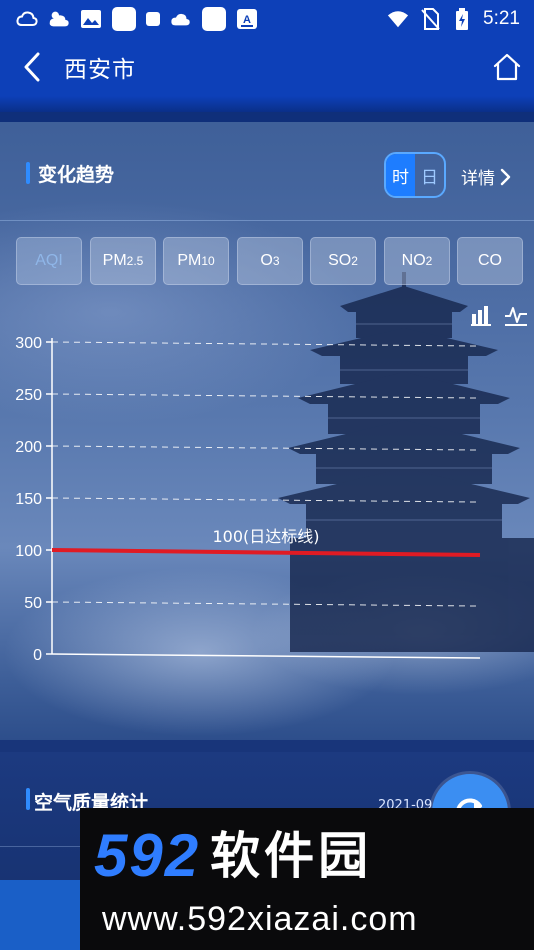  Describe the element at coordinates (28, 499) in the screenshot. I see `y-tick-label: 150` at that location.